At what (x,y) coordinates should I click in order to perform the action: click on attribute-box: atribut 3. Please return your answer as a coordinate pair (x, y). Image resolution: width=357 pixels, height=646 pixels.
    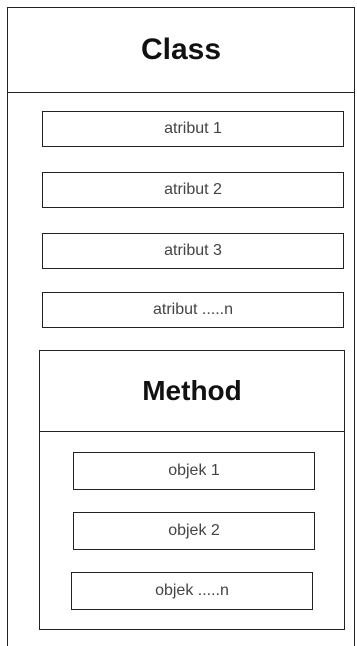
    Looking at the image, I should click on (193, 251).